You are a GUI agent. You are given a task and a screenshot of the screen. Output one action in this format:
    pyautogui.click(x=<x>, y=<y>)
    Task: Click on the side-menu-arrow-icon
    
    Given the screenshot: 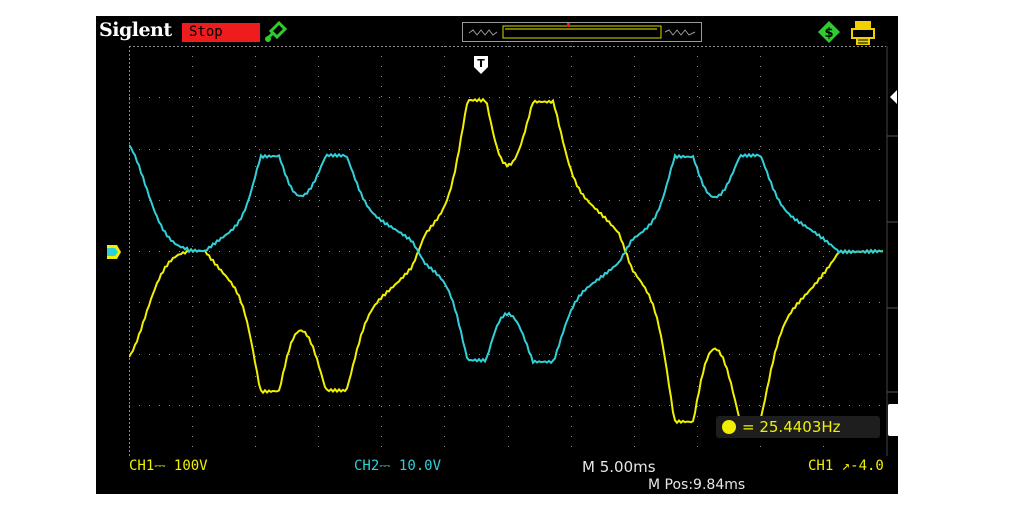 What is the action you would take?
    pyautogui.click(x=893, y=97)
    